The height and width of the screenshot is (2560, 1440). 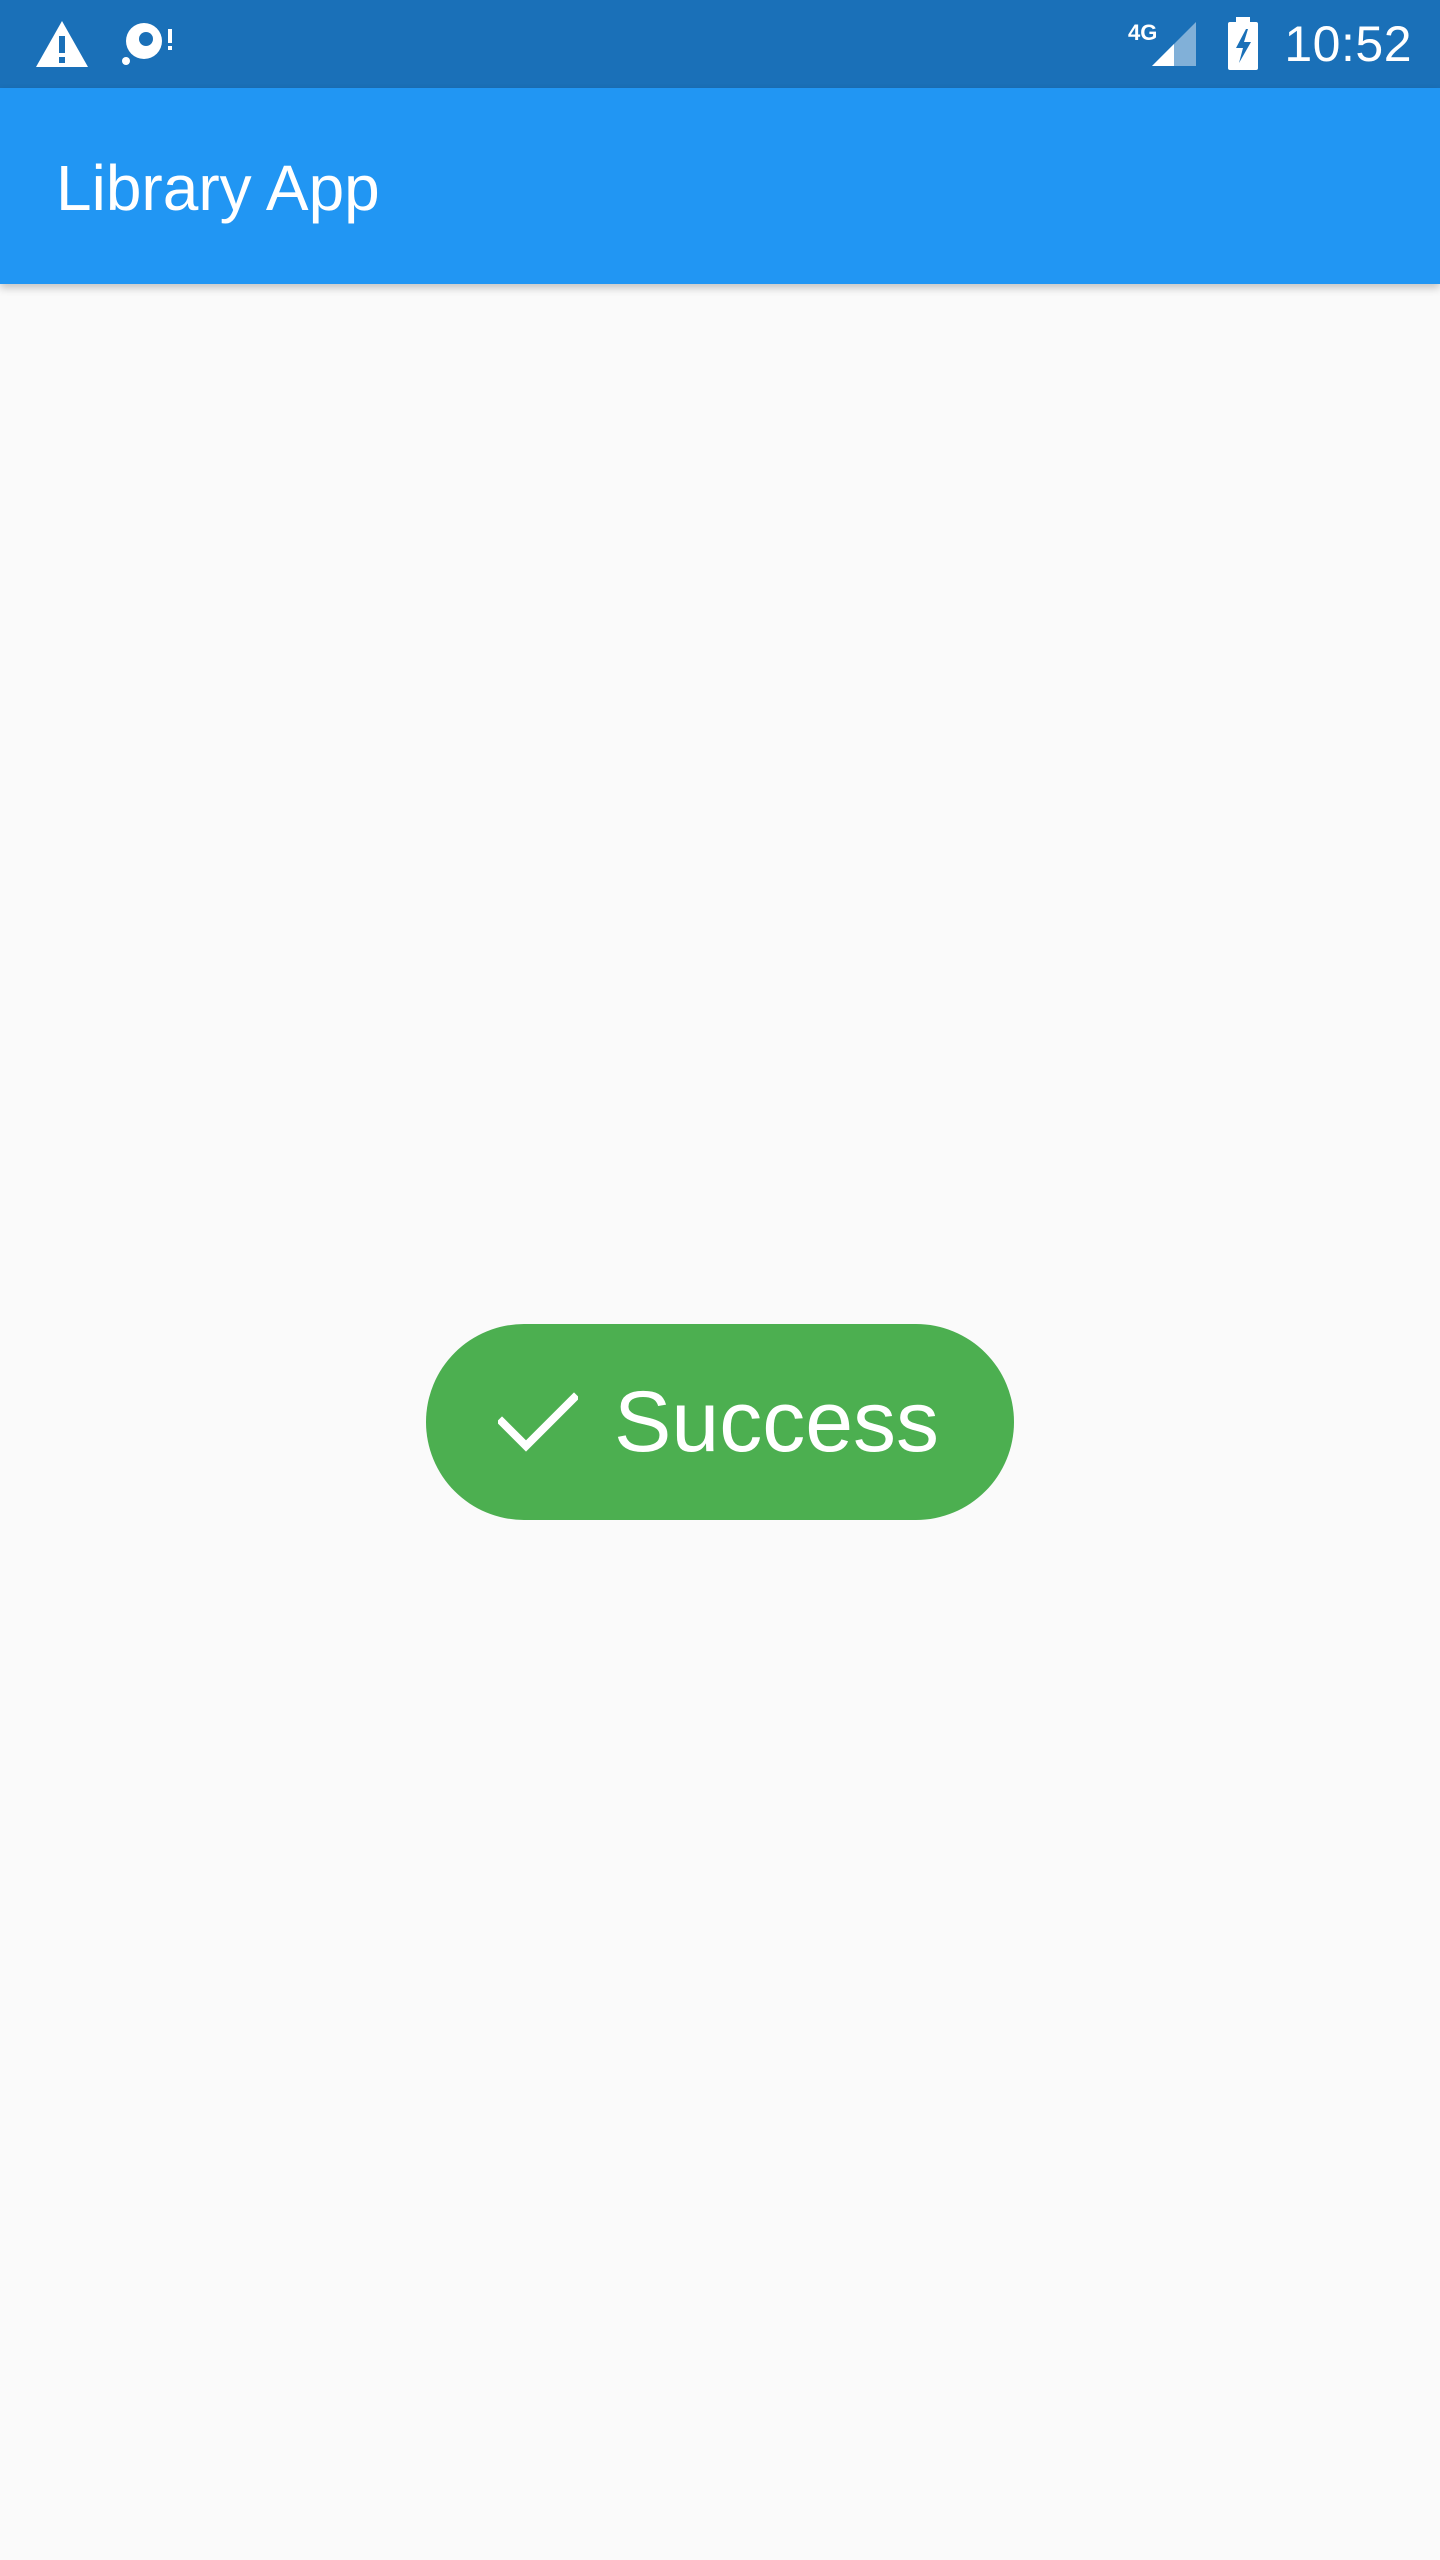 What do you see at coordinates (1348, 44) in the screenshot?
I see `status-clock: 10:52` at bounding box center [1348, 44].